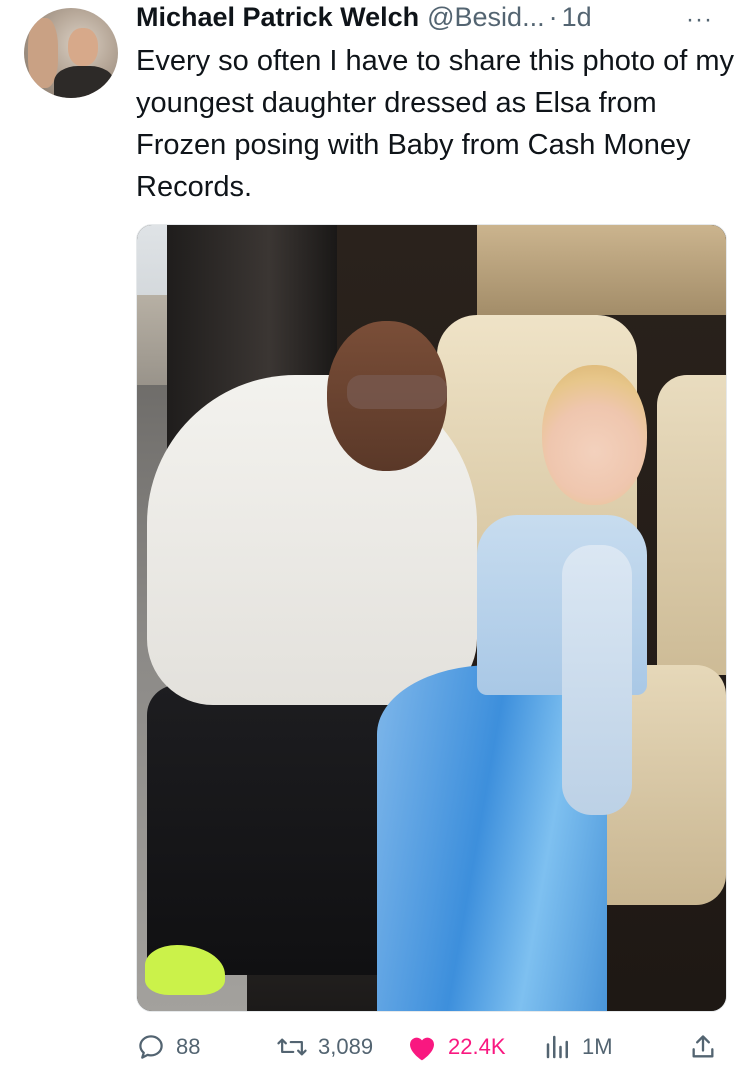 Image resolution: width=750 pixels, height=1073 pixels. I want to click on avatar-face, so click(83, 47).